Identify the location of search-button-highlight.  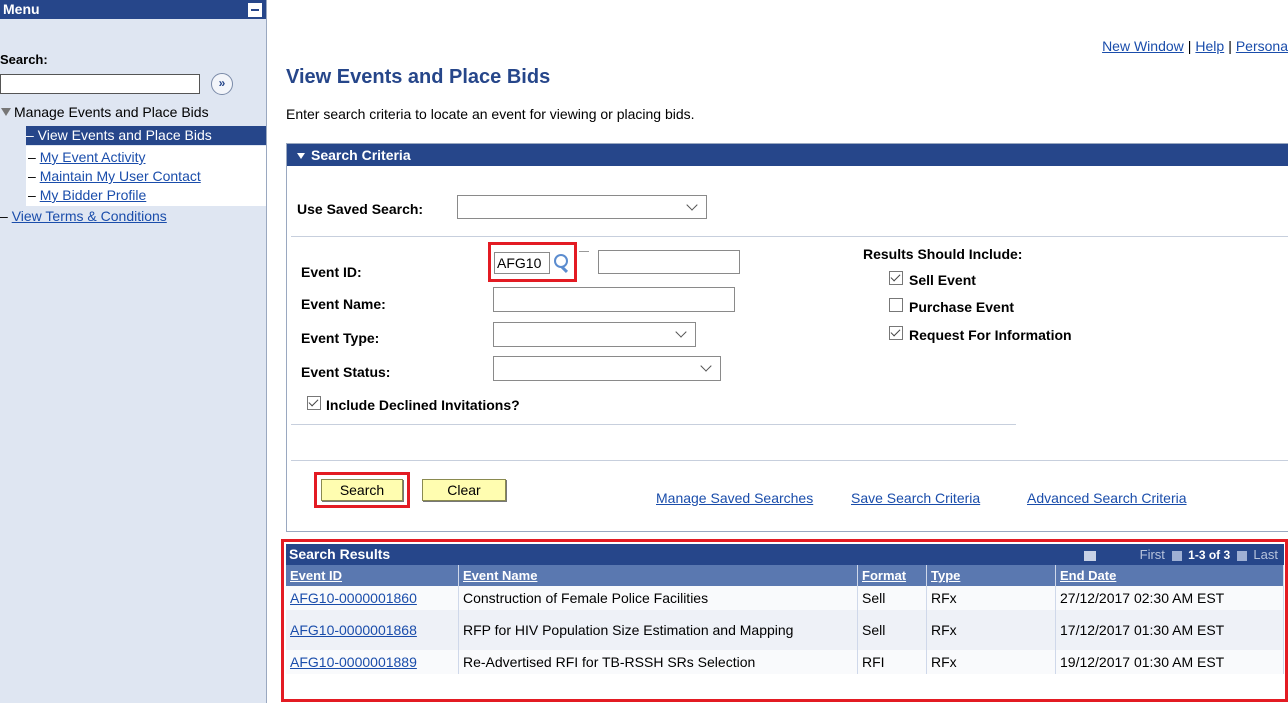
(362, 490).